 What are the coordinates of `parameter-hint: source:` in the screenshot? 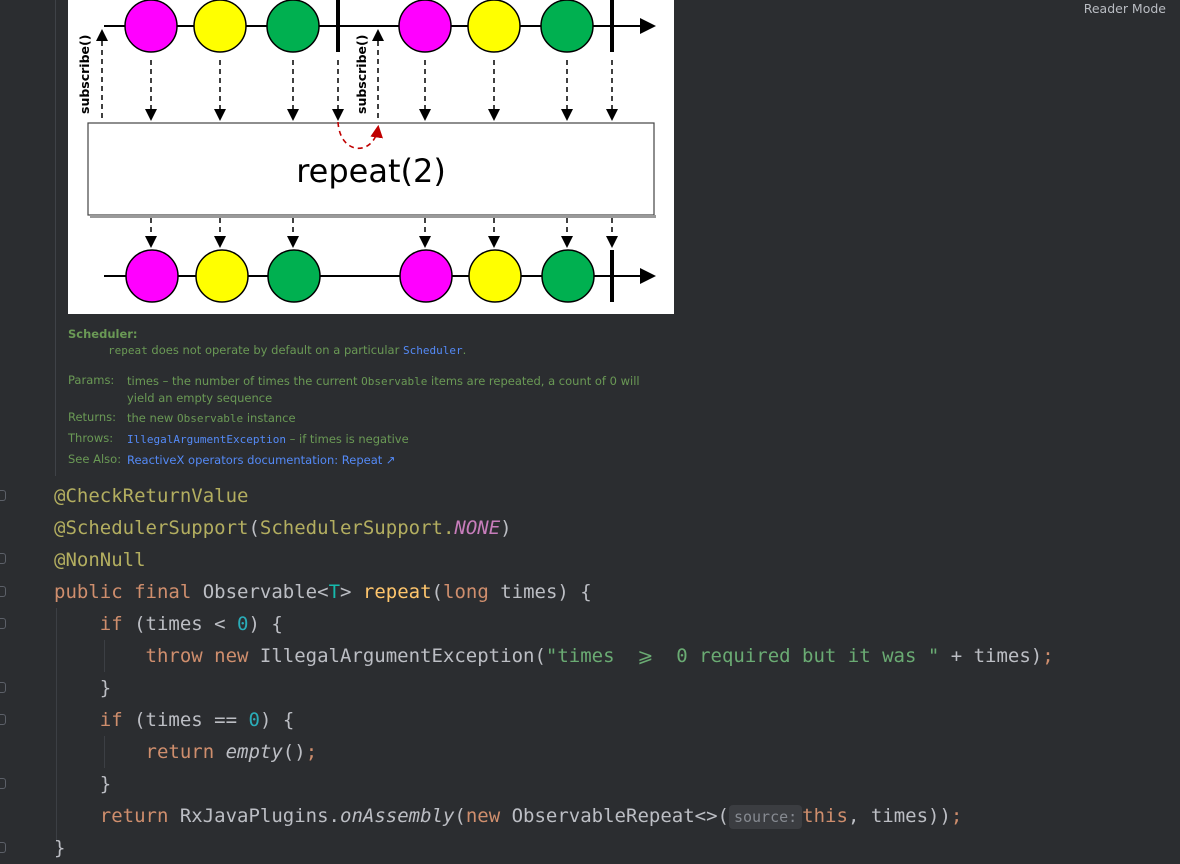 It's located at (765, 817).